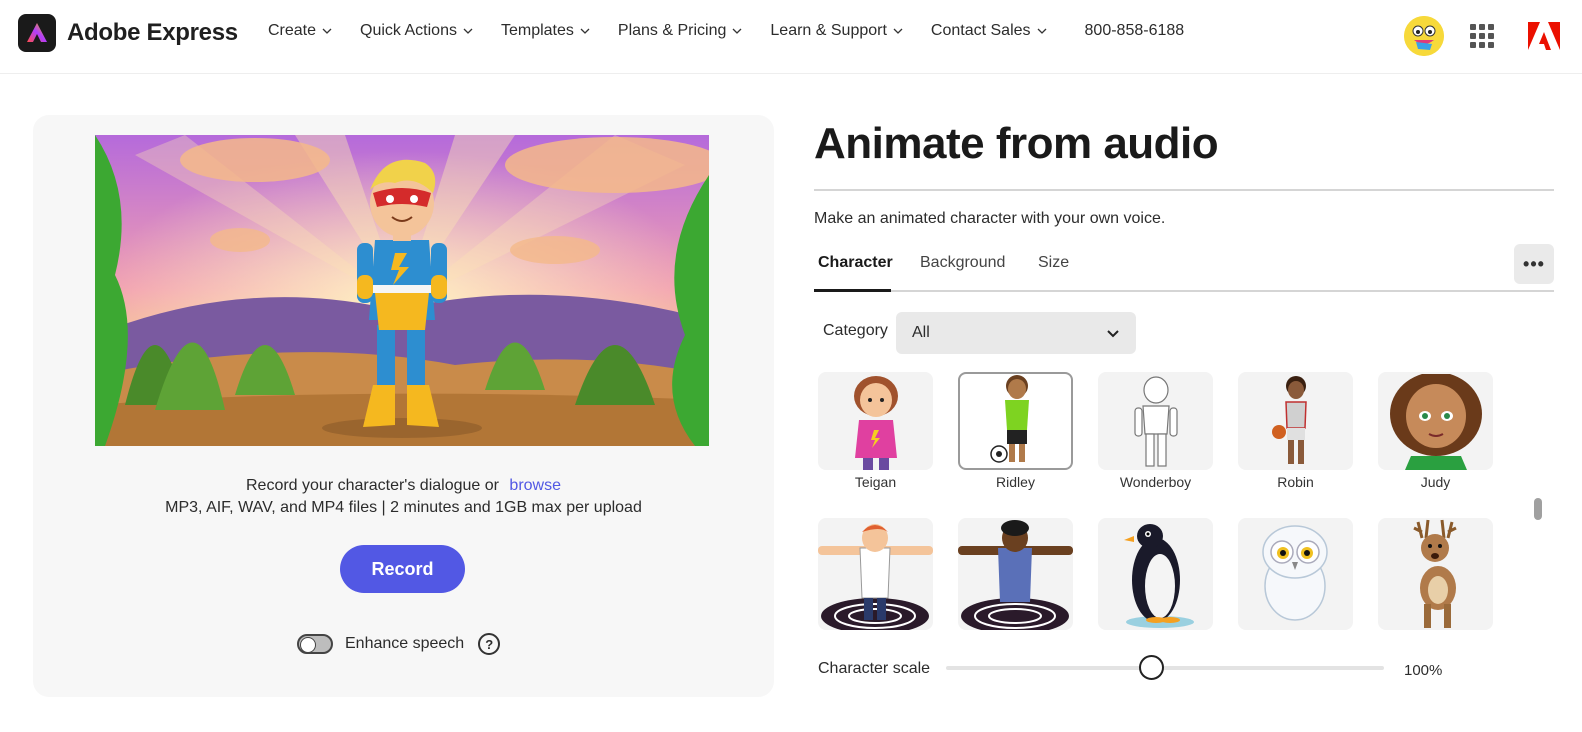 This screenshot has width=1582, height=732. What do you see at coordinates (1544, 36) in the screenshot?
I see `adobe-logo-icon` at bounding box center [1544, 36].